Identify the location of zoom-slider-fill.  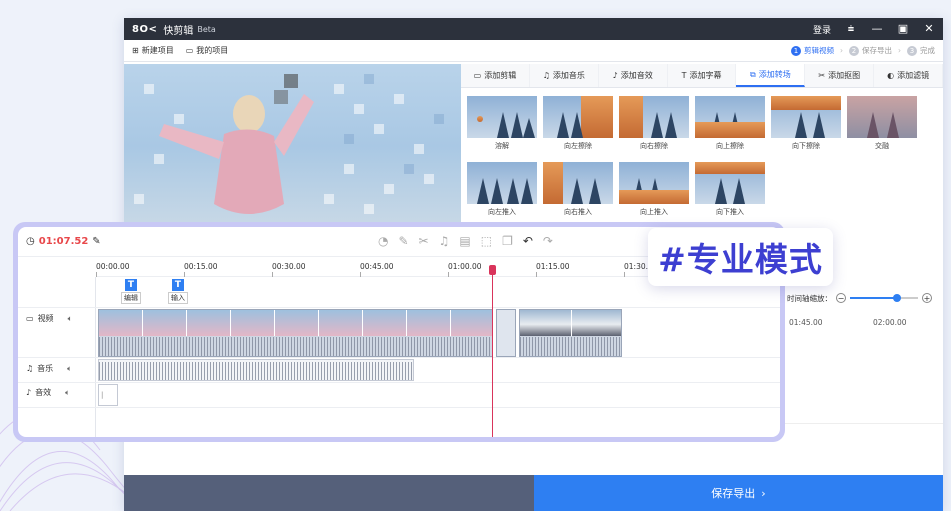
(873, 298).